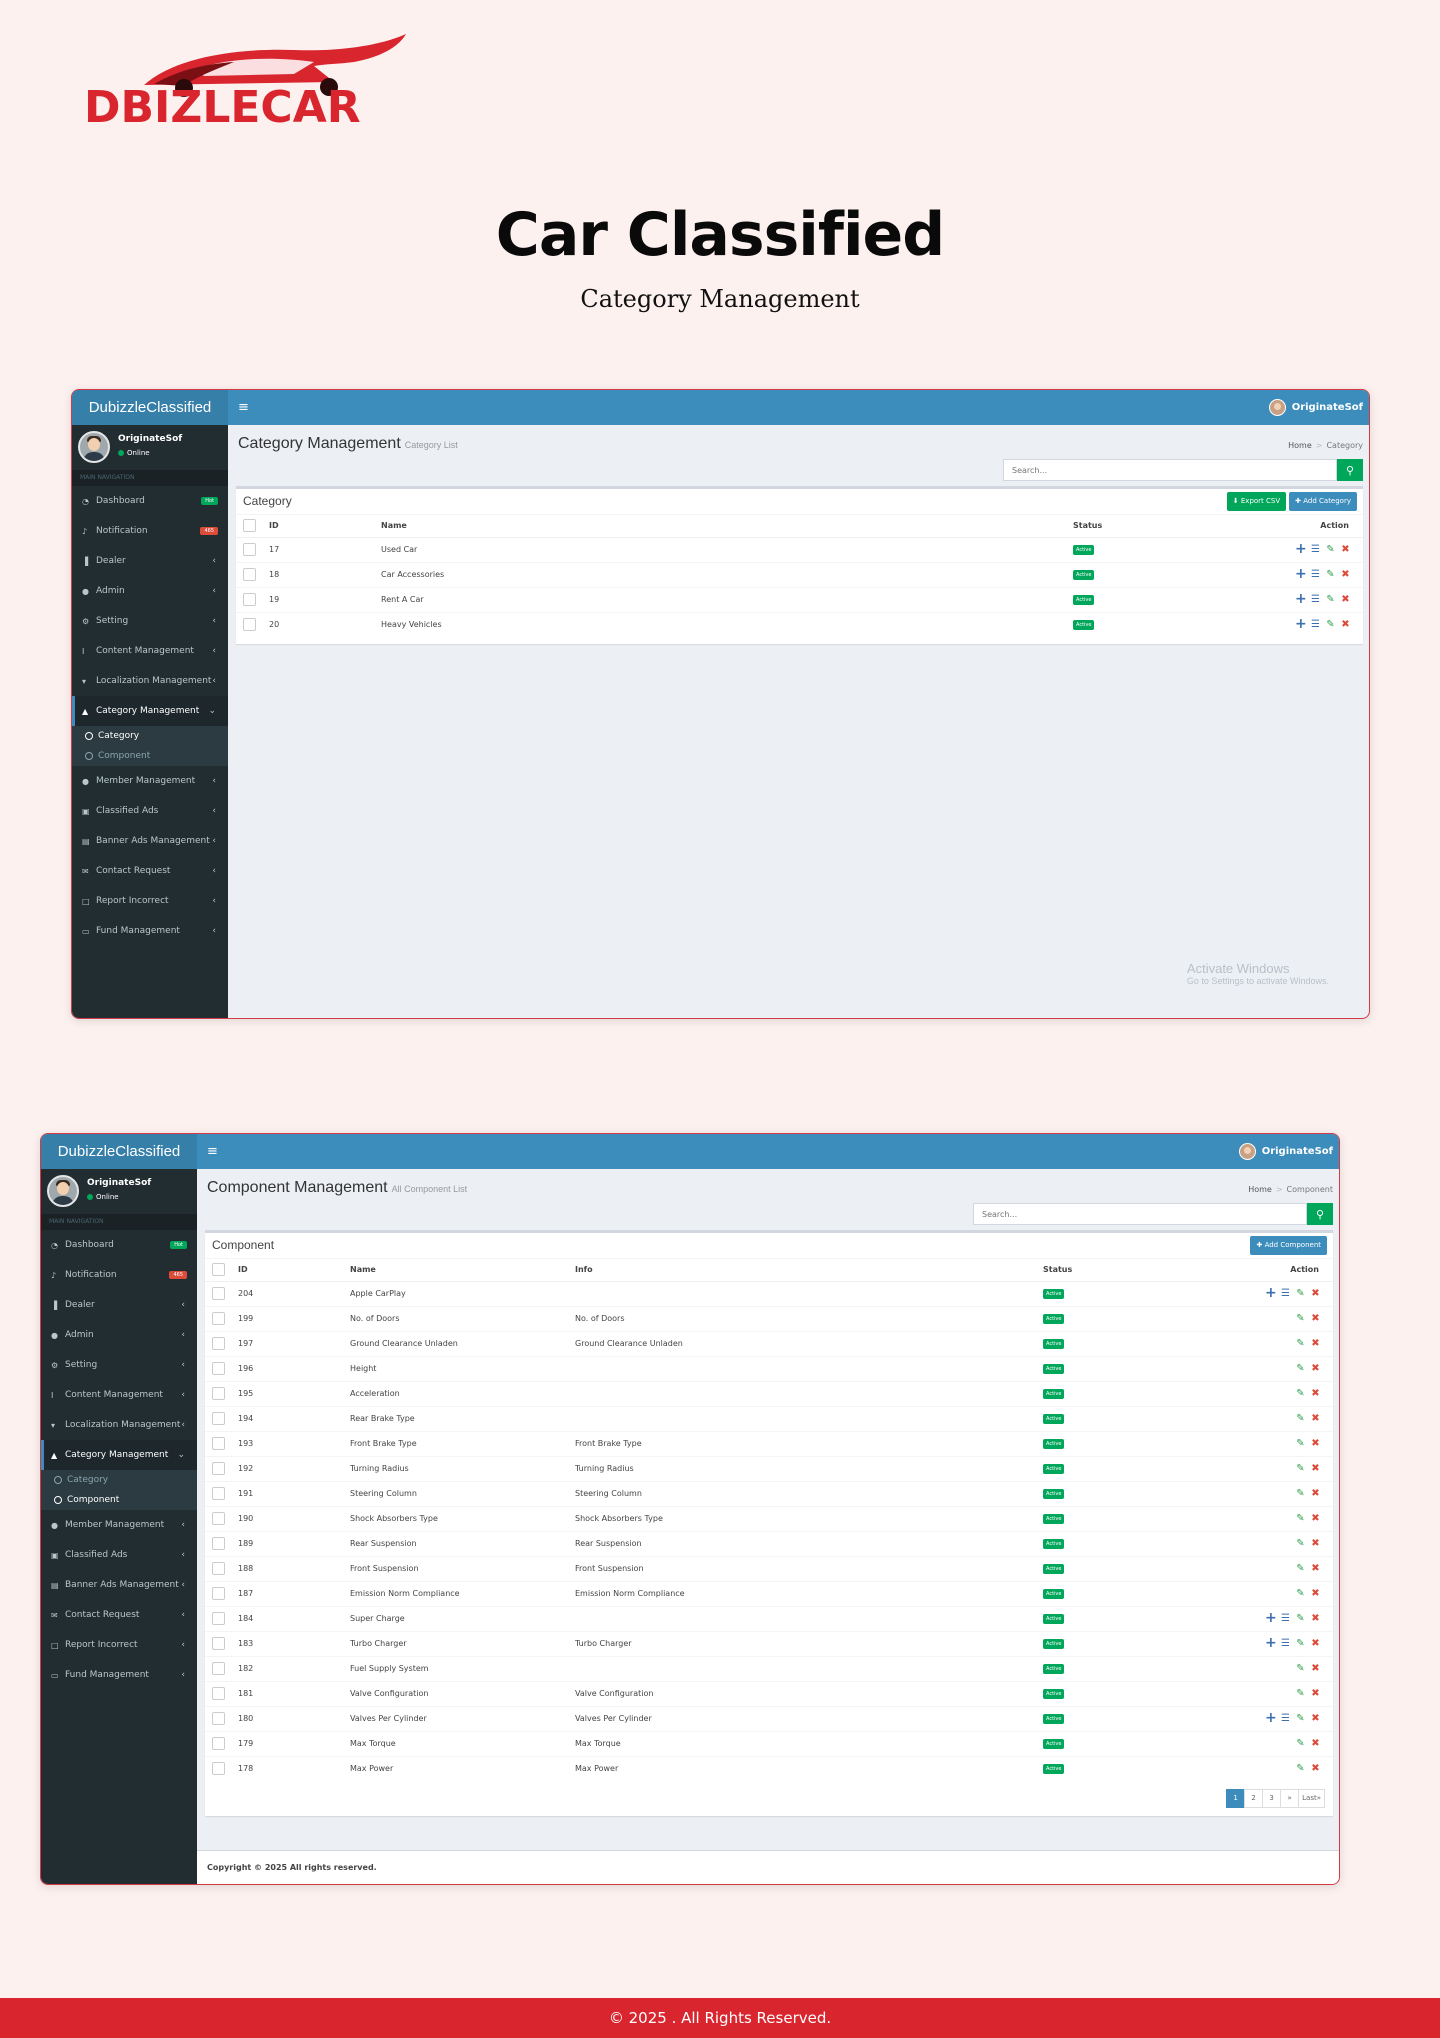  What do you see at coordinates (119, 1675) in the screenshot?
I see `sidebar-item-fund-management: ▭ Fund Management ‹` at bounding box center [119, 1675].